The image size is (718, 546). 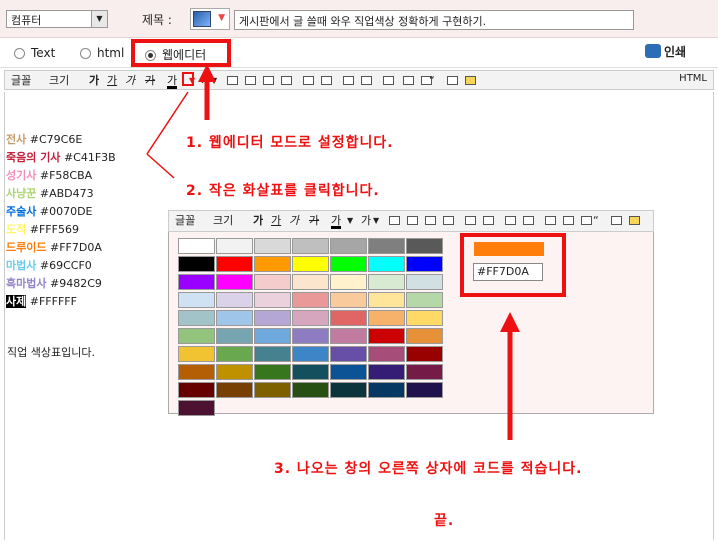 What do you see at coordinates (160, 166) in the screenshot?
I see `arrow-line-2a` at bounding box center [160, 166].